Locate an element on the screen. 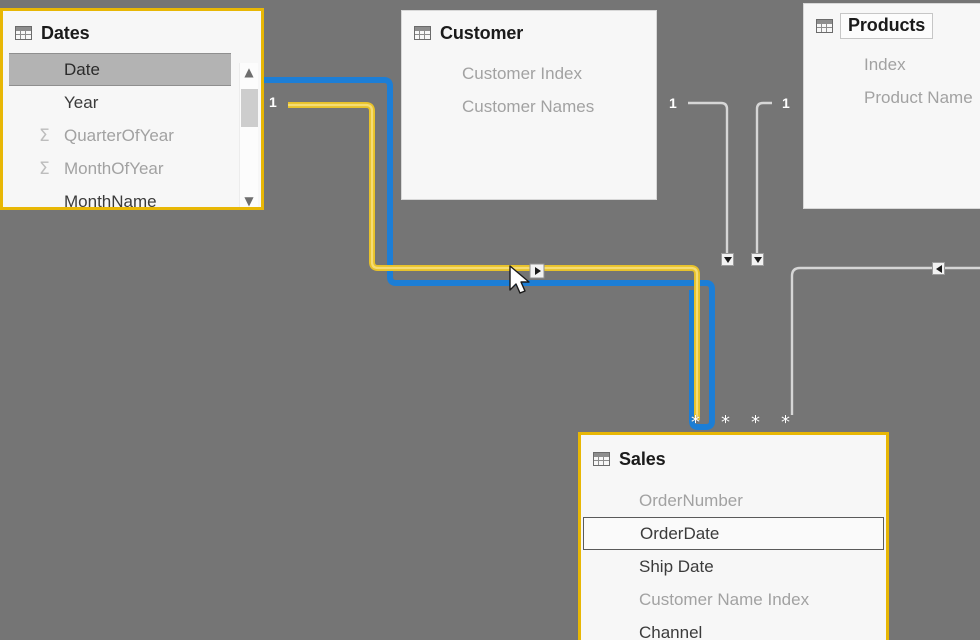  field-label: Ship Date is located at coordinates (676, 566).